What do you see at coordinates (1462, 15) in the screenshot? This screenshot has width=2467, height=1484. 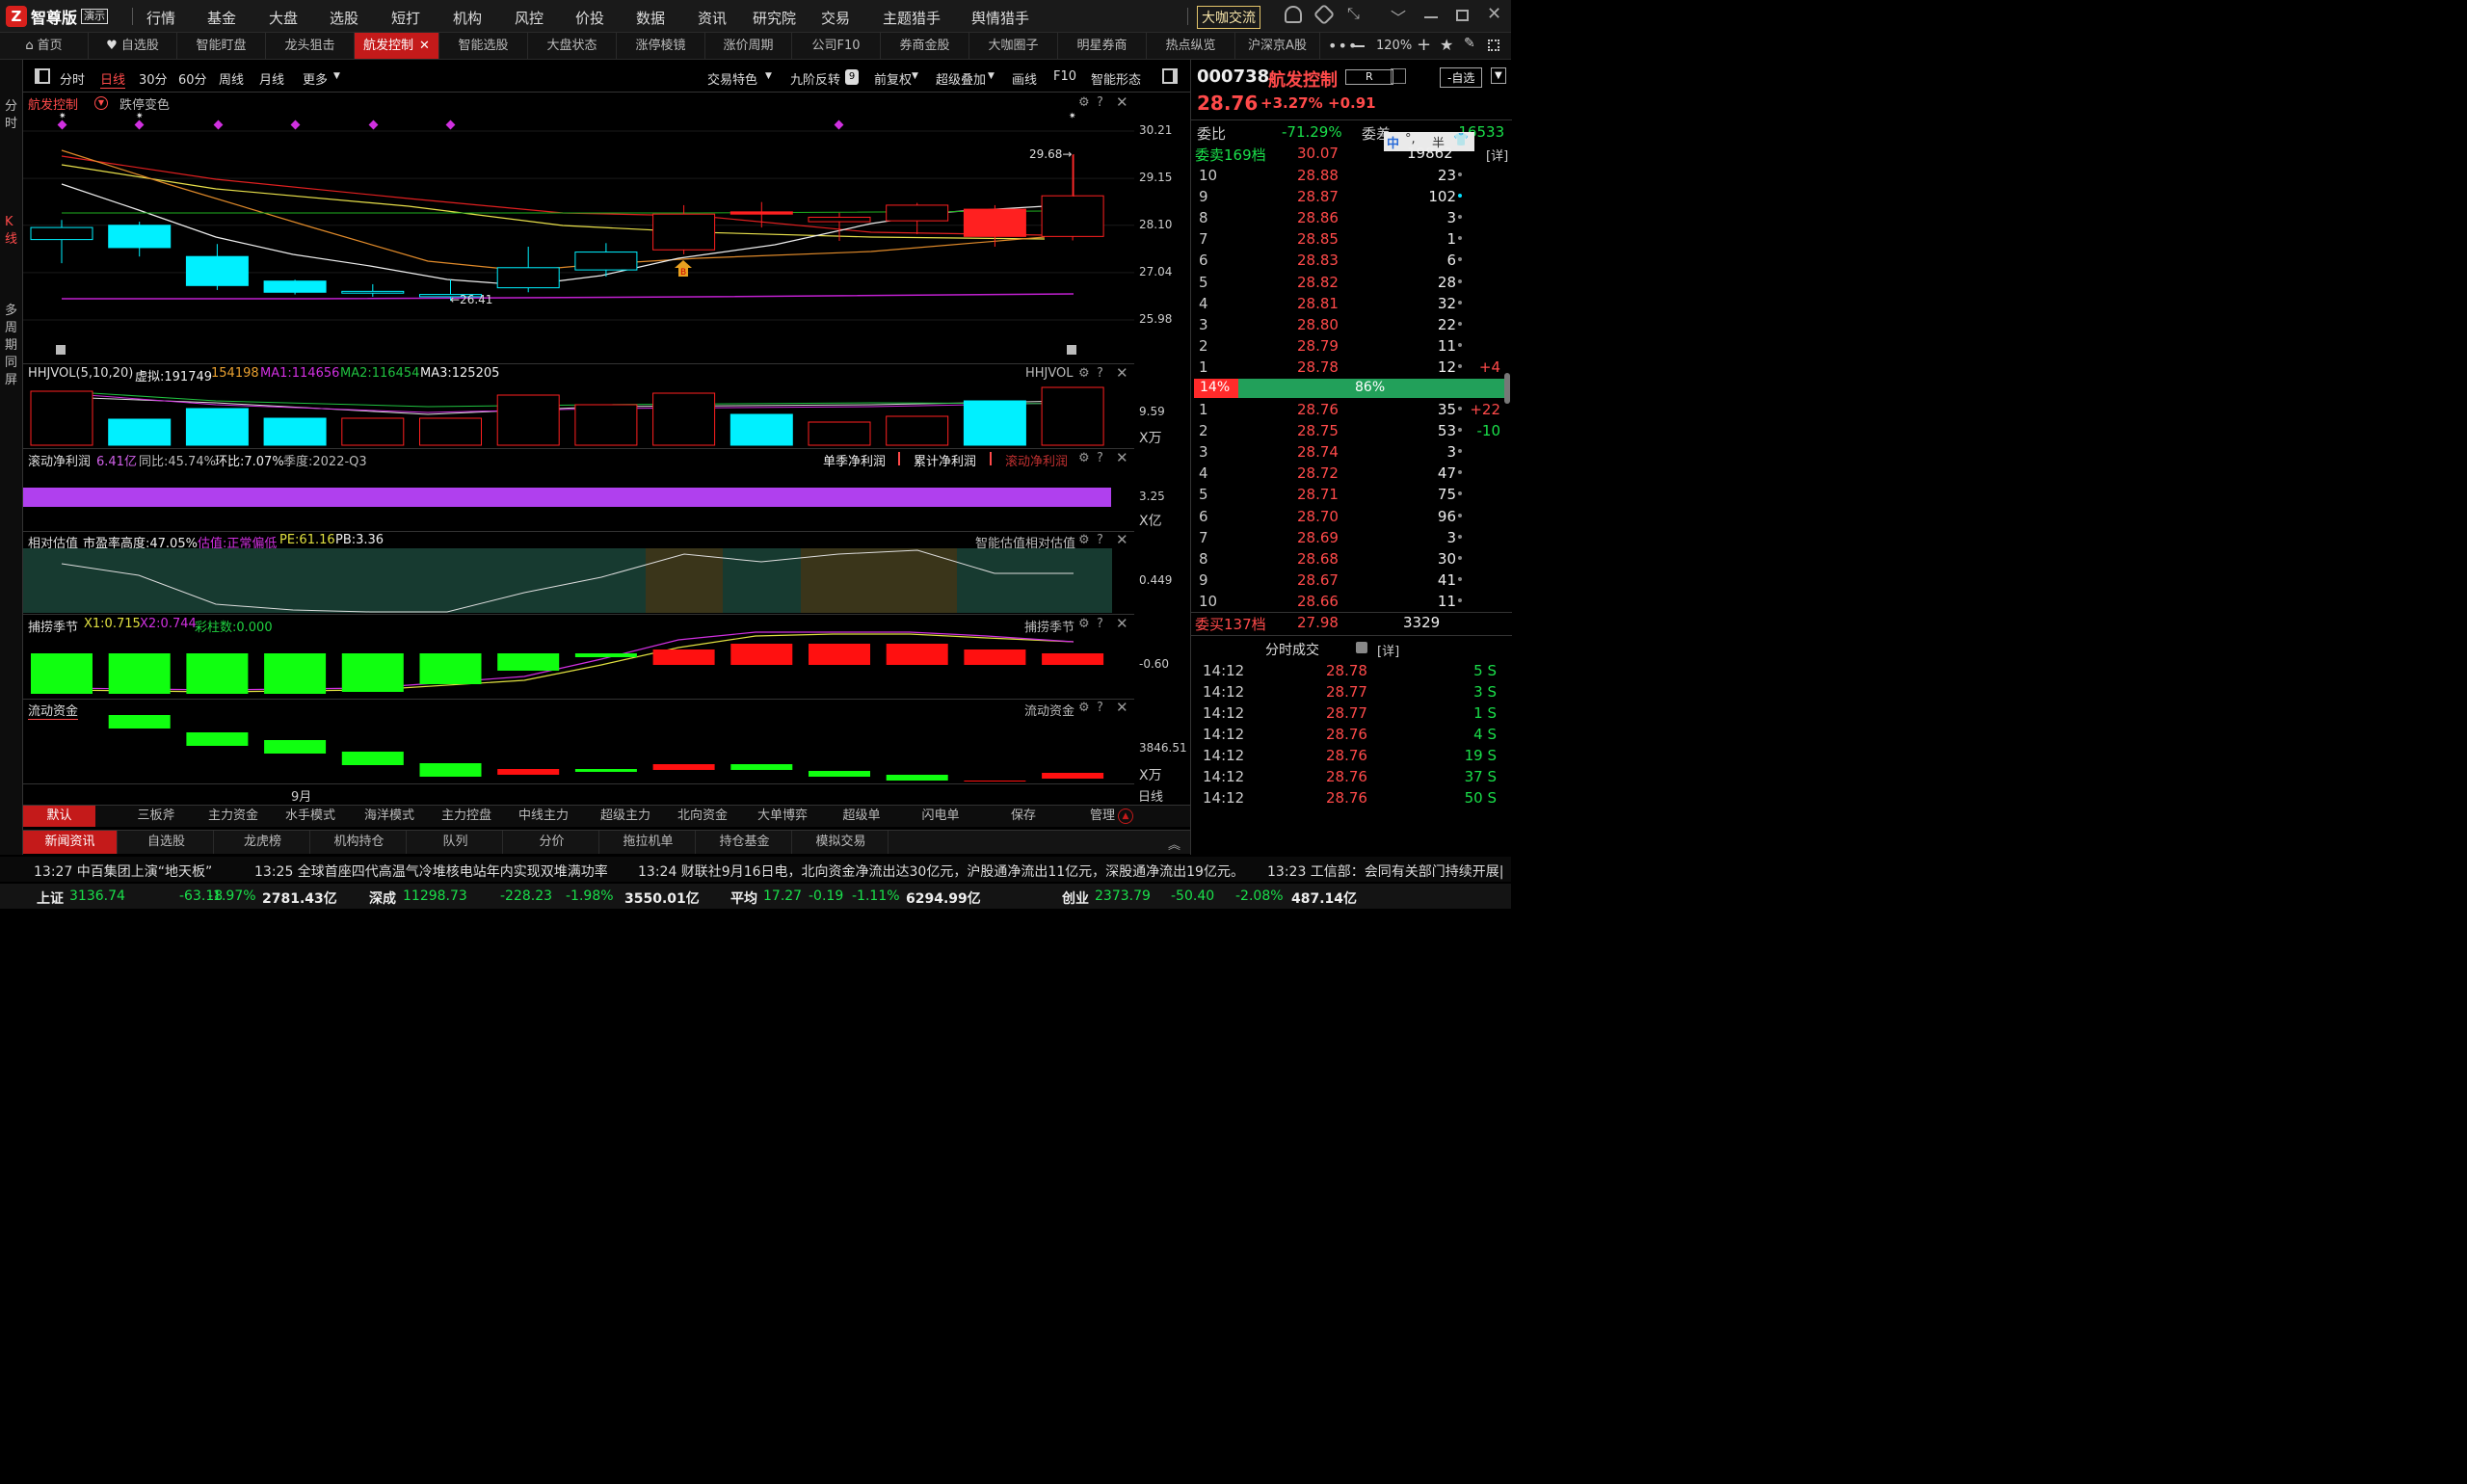 I see `restore-icon` at bounding box center [1462, 15].